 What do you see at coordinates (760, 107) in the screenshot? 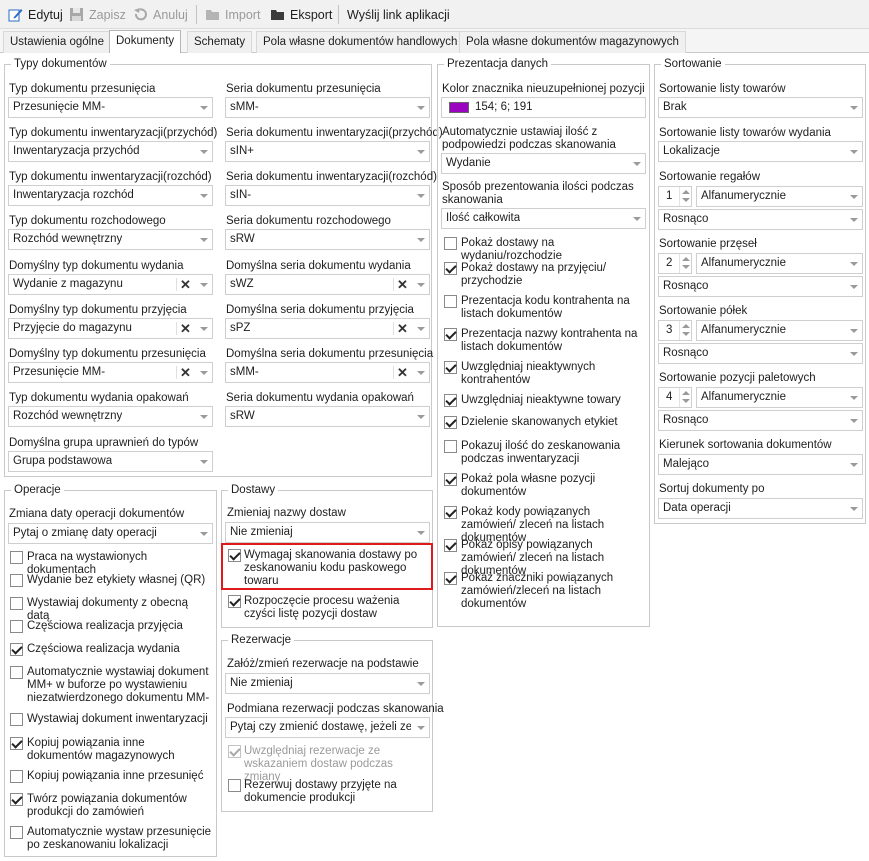
I see `product-list-sort-select: Brak` at bounding box center [760, 107].